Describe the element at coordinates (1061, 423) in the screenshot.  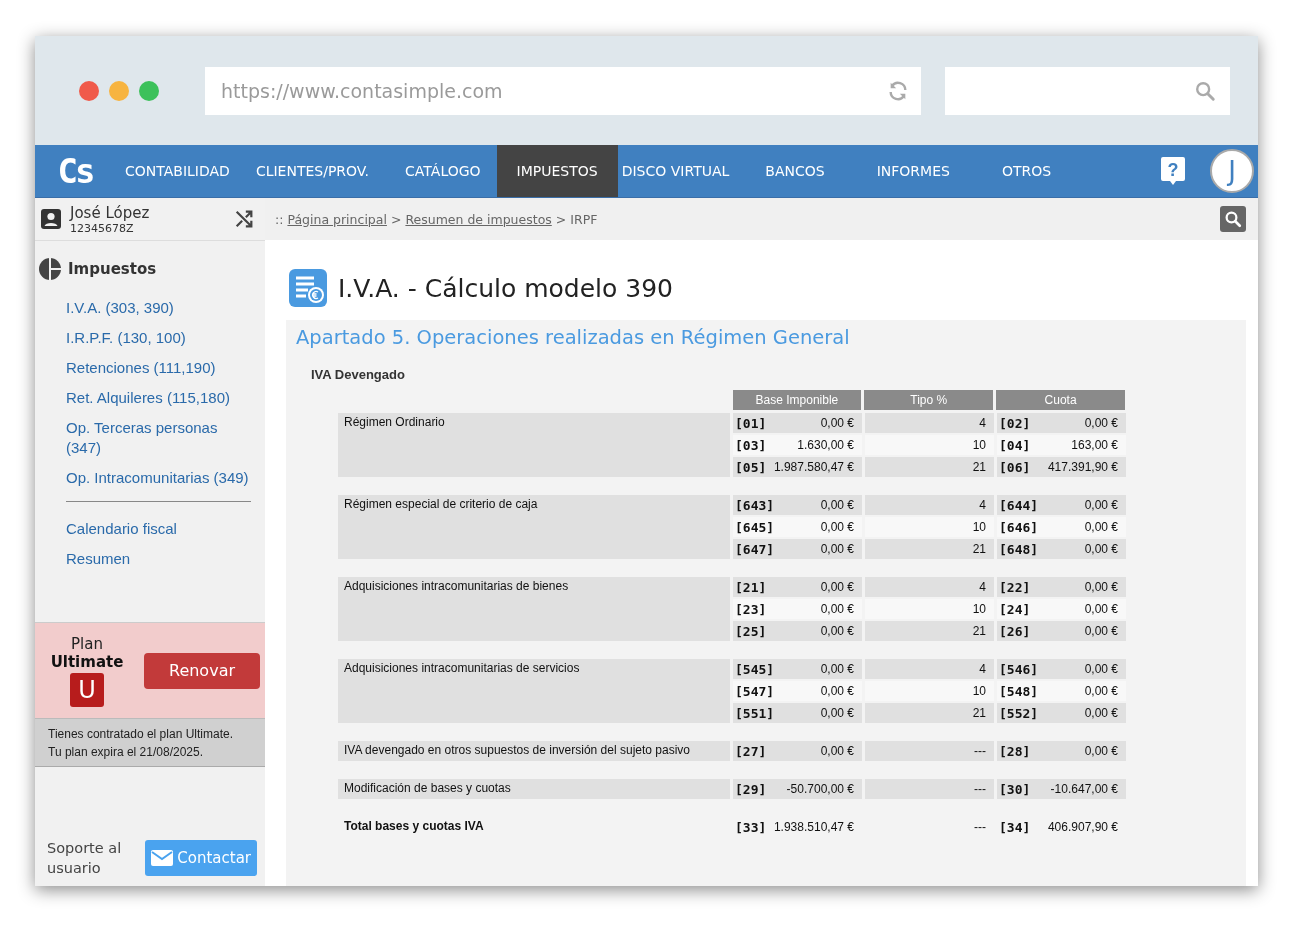
I see `table-cell: [02] 0,00 €` at that location.